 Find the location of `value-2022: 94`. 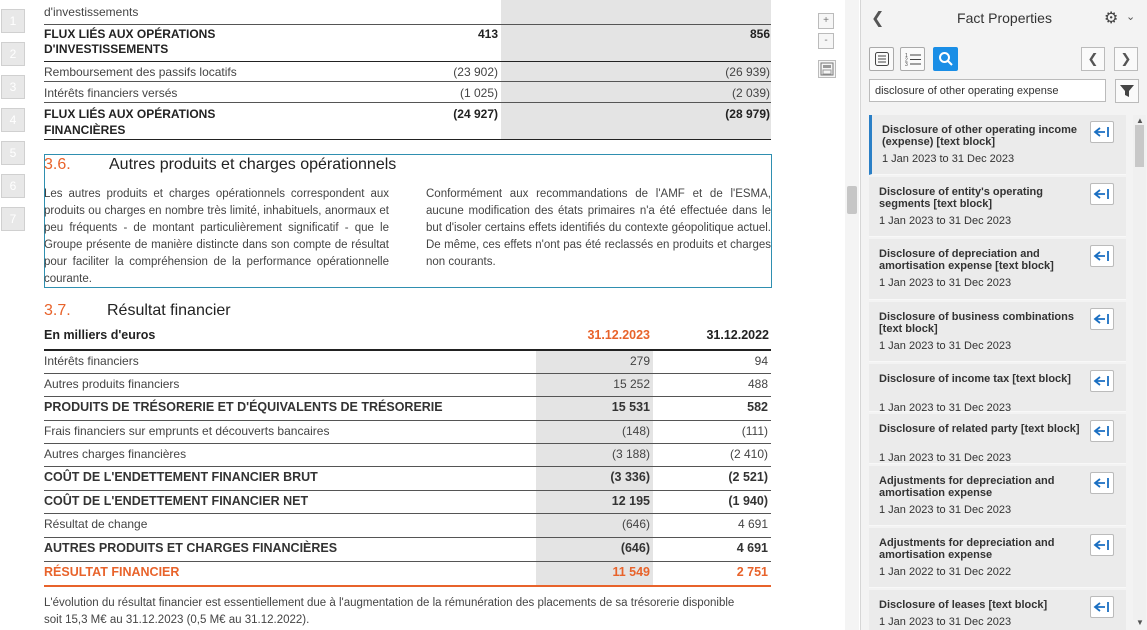

value-2022: 94 is located at coordinates (761, 361).